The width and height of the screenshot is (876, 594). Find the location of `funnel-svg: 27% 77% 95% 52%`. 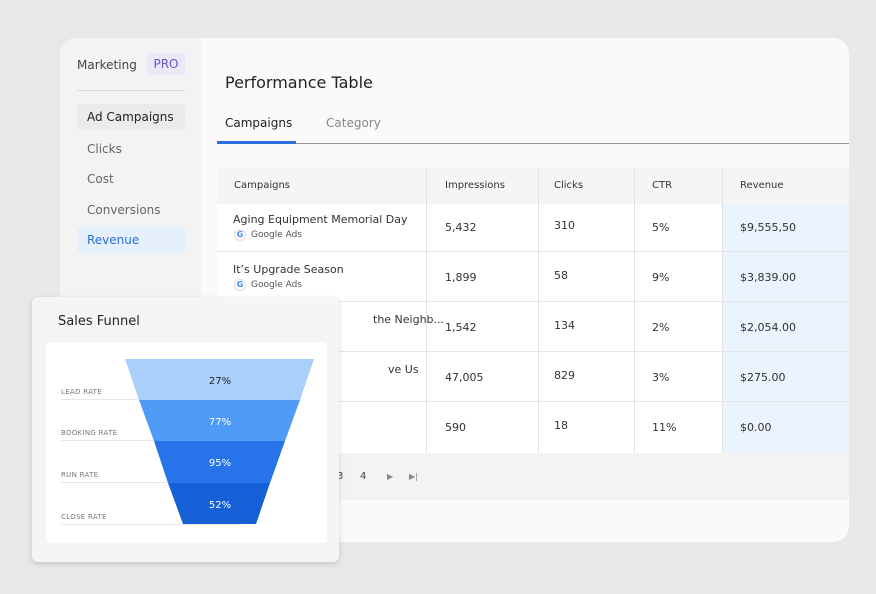

funnel-svg: 27% 77% 95% 52% is located at coordinates (219, 441).